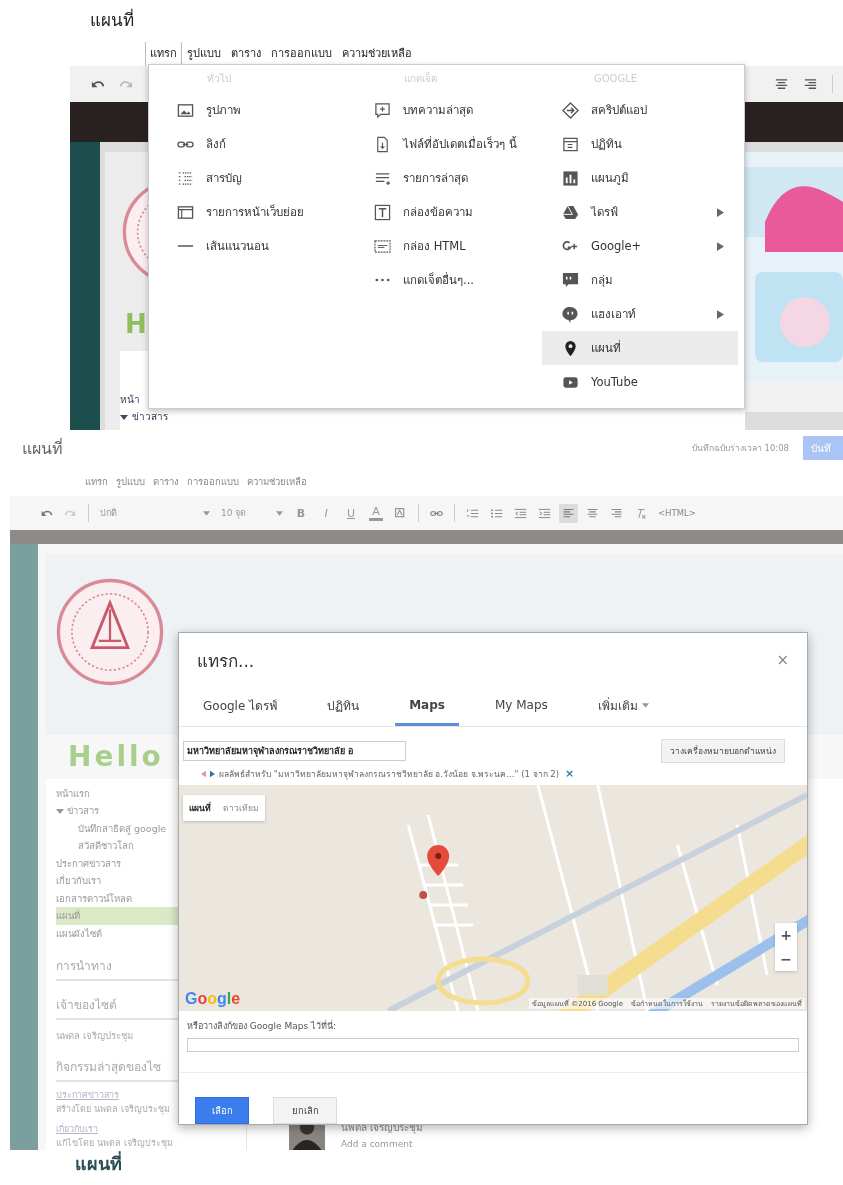 The width and height of the screenshot is (843, 1185). What do you see at coordinates (786, 935) in the screenshot?
I see `zoom-in-button: +` at bounding box center [786, 935].